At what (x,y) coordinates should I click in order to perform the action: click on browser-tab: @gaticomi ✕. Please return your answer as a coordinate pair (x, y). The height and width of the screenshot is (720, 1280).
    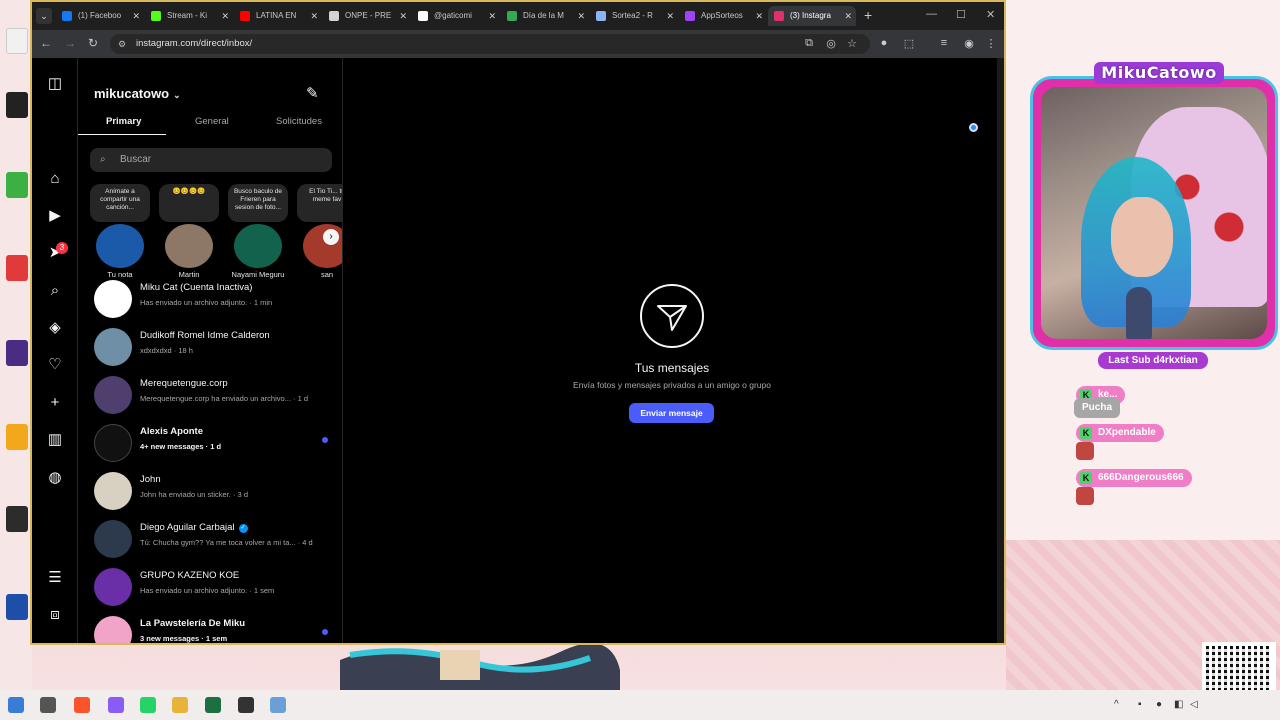
    Looking at the image, I should click on (456, 16).